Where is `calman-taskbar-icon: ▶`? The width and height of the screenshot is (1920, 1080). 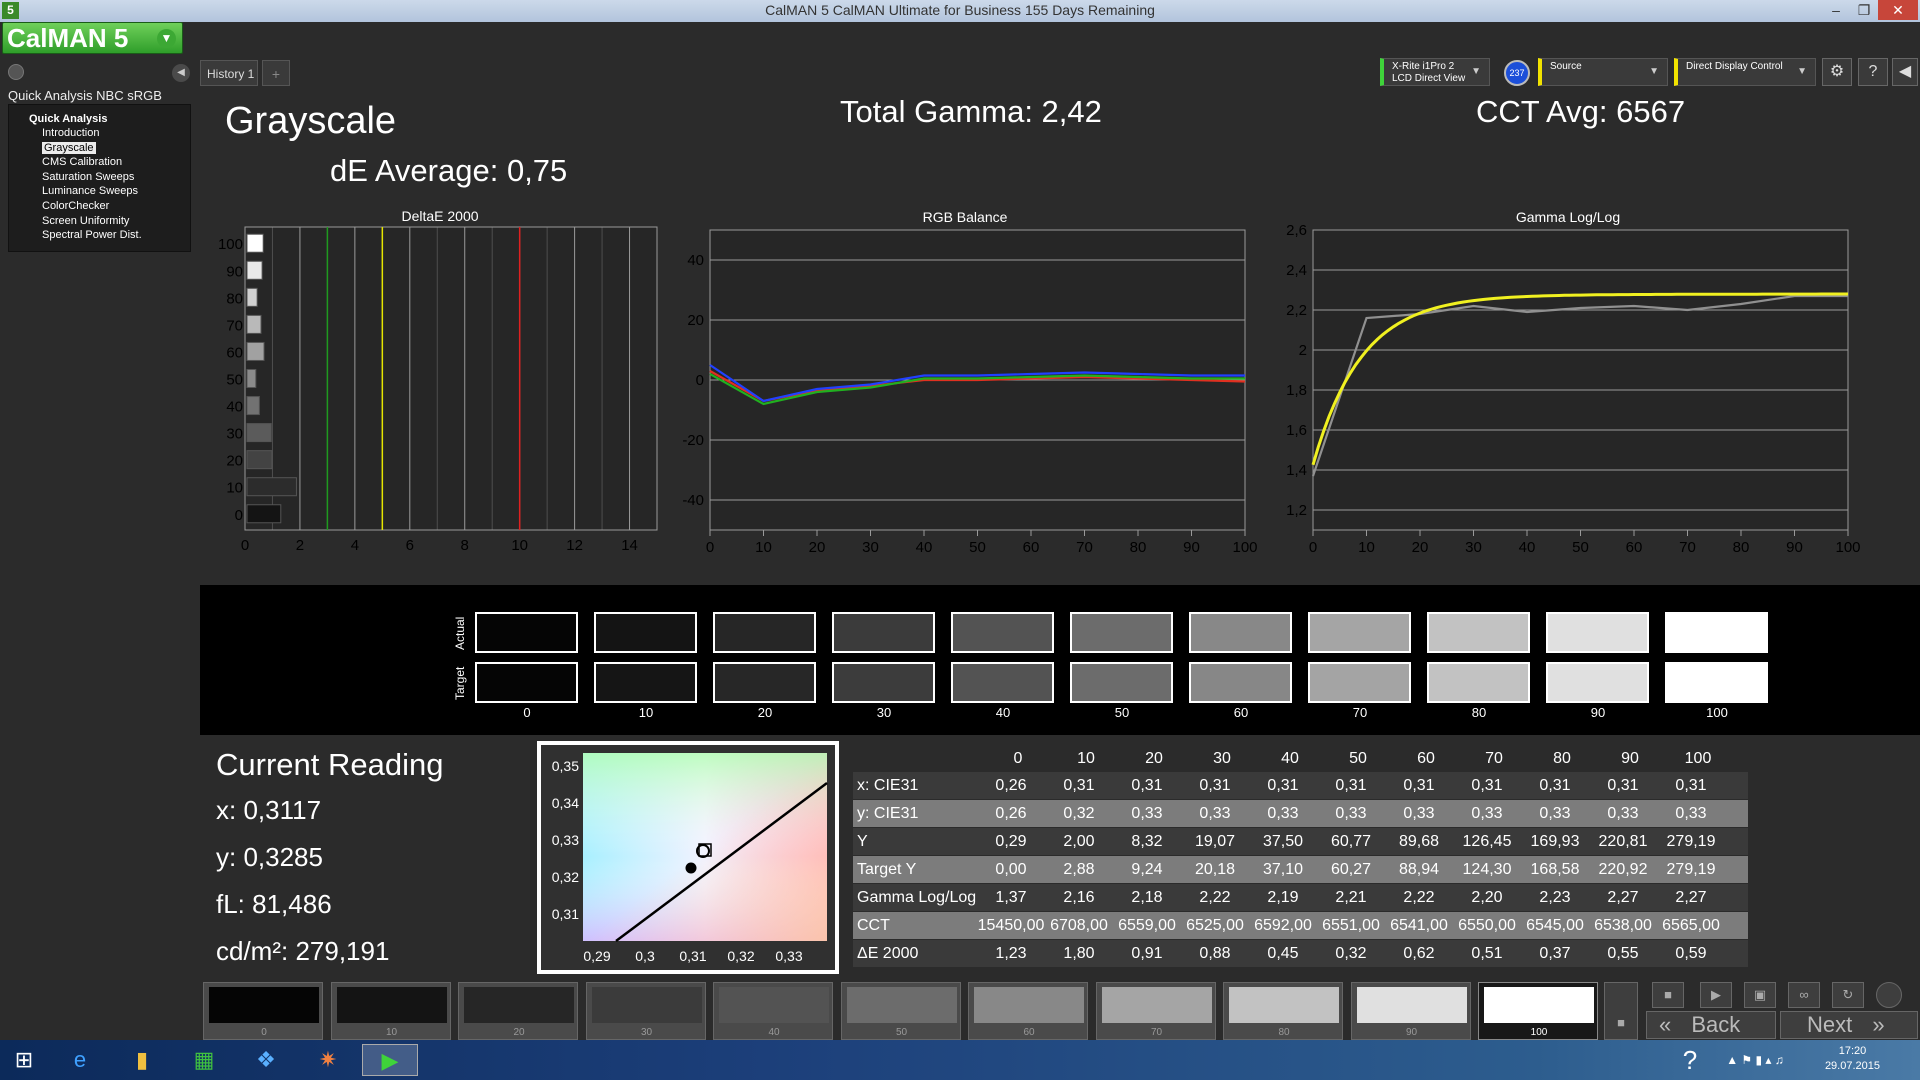 calman-taskbar-icon: ▶ is located at coordinates (390, 1060).